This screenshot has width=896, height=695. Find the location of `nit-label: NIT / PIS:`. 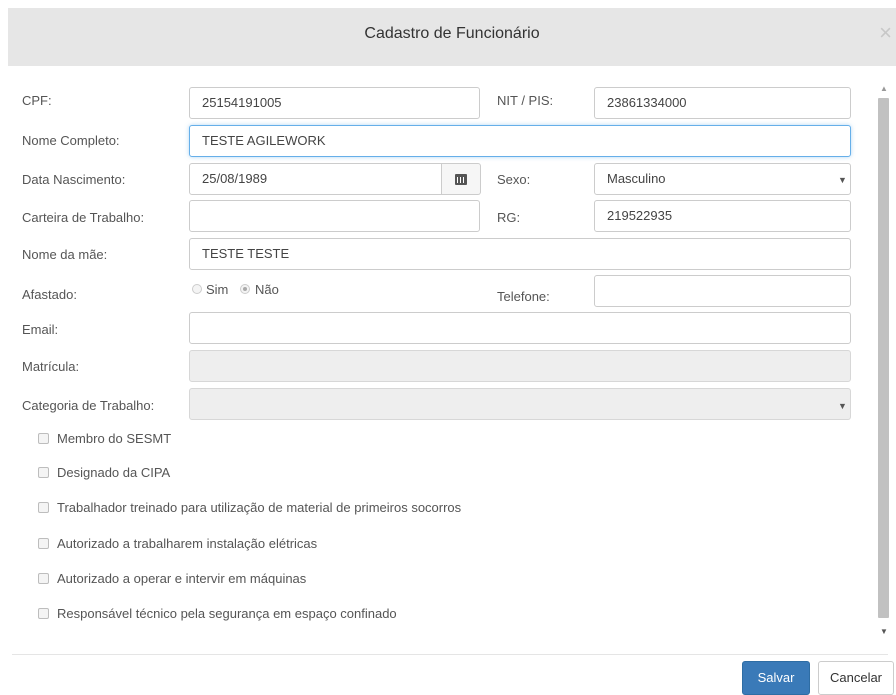

nit-label: NIT / PIS: is located at coordinates (525, 100).